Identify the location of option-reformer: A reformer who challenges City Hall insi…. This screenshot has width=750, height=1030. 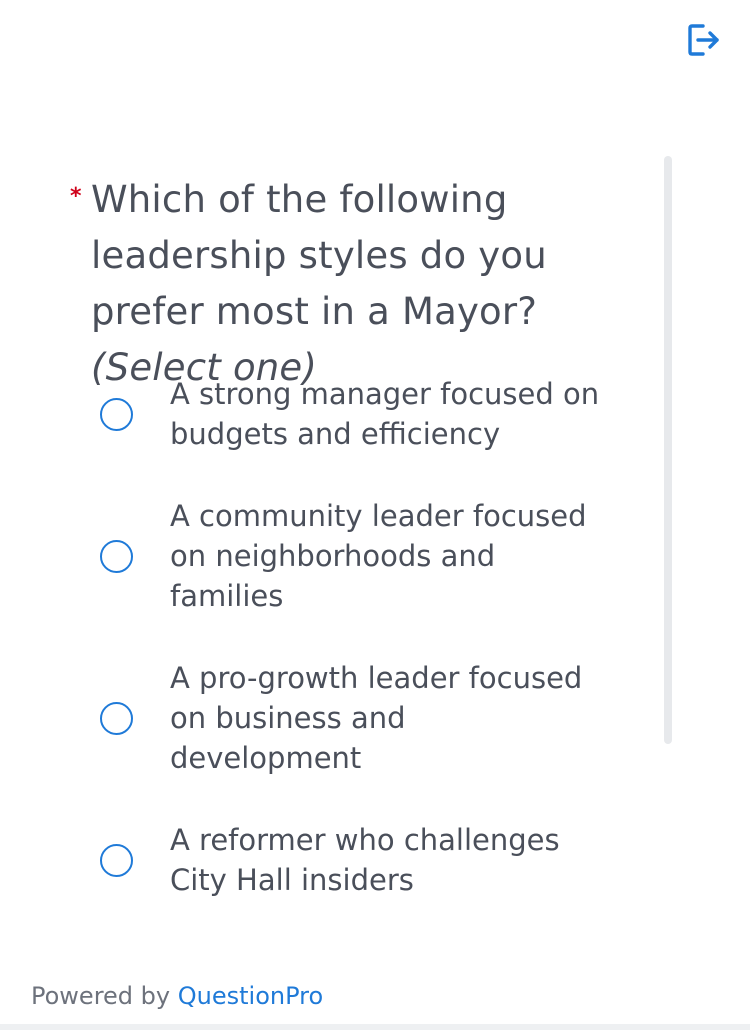
(360, 861).